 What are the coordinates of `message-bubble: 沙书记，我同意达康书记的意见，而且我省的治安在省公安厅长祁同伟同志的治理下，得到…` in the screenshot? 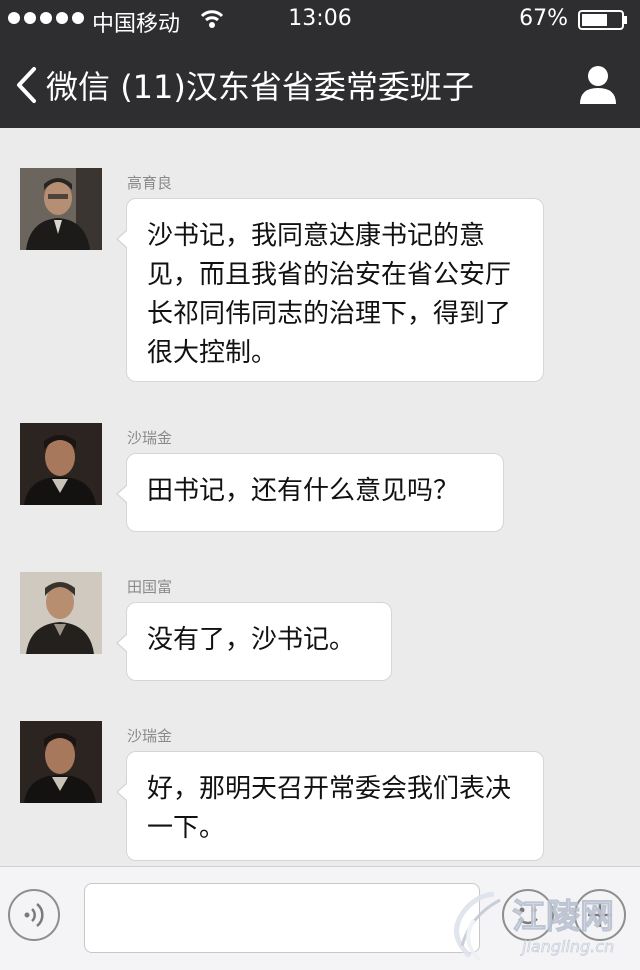 It's located at (330, 290).